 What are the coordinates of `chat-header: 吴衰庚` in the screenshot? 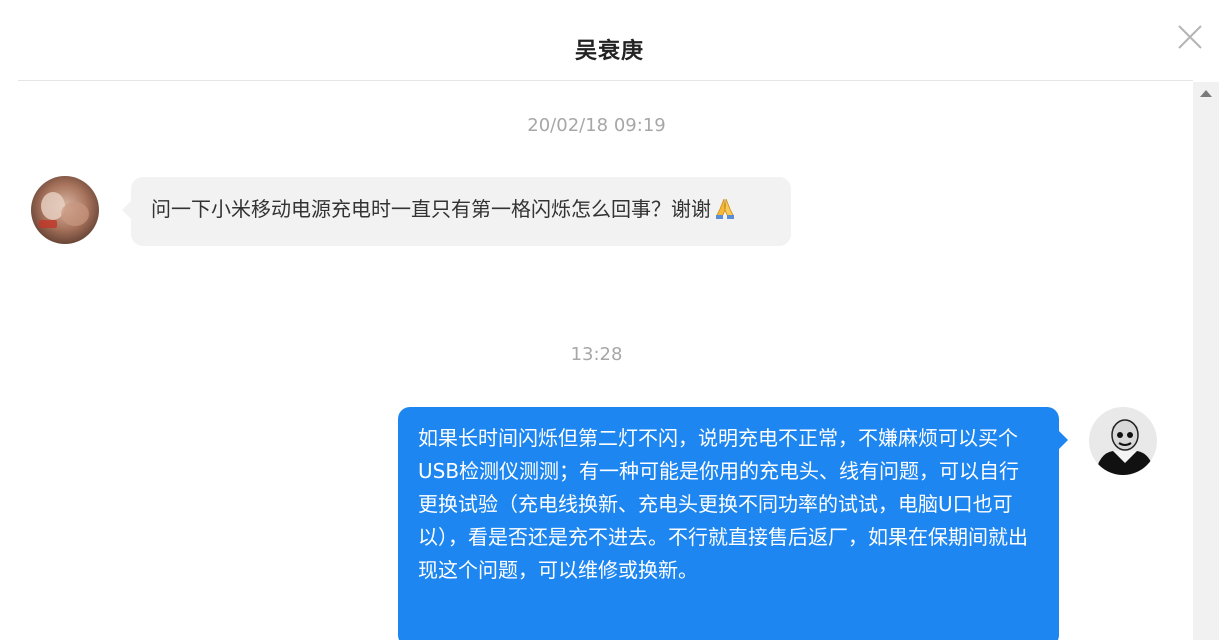 It's located at (609, 41).